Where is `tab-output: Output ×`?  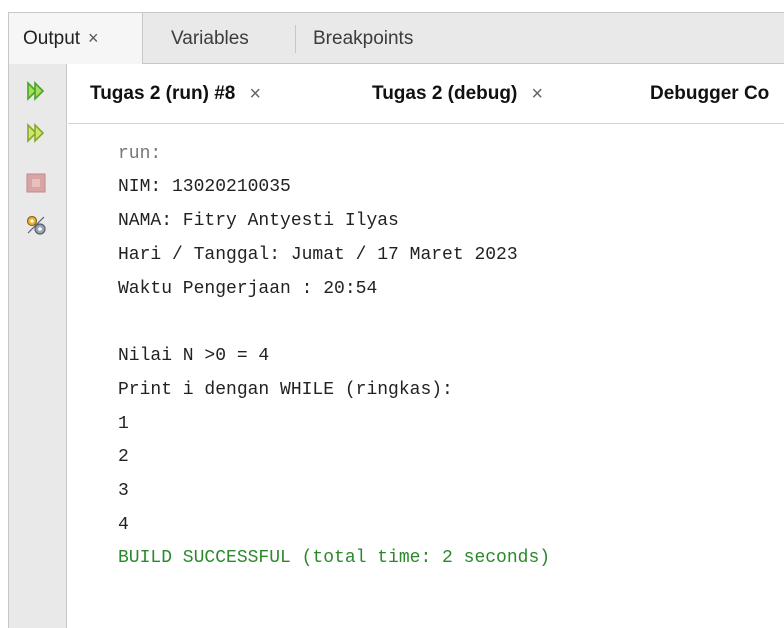 tab-output: Output × is located at coordinates (76, 38).